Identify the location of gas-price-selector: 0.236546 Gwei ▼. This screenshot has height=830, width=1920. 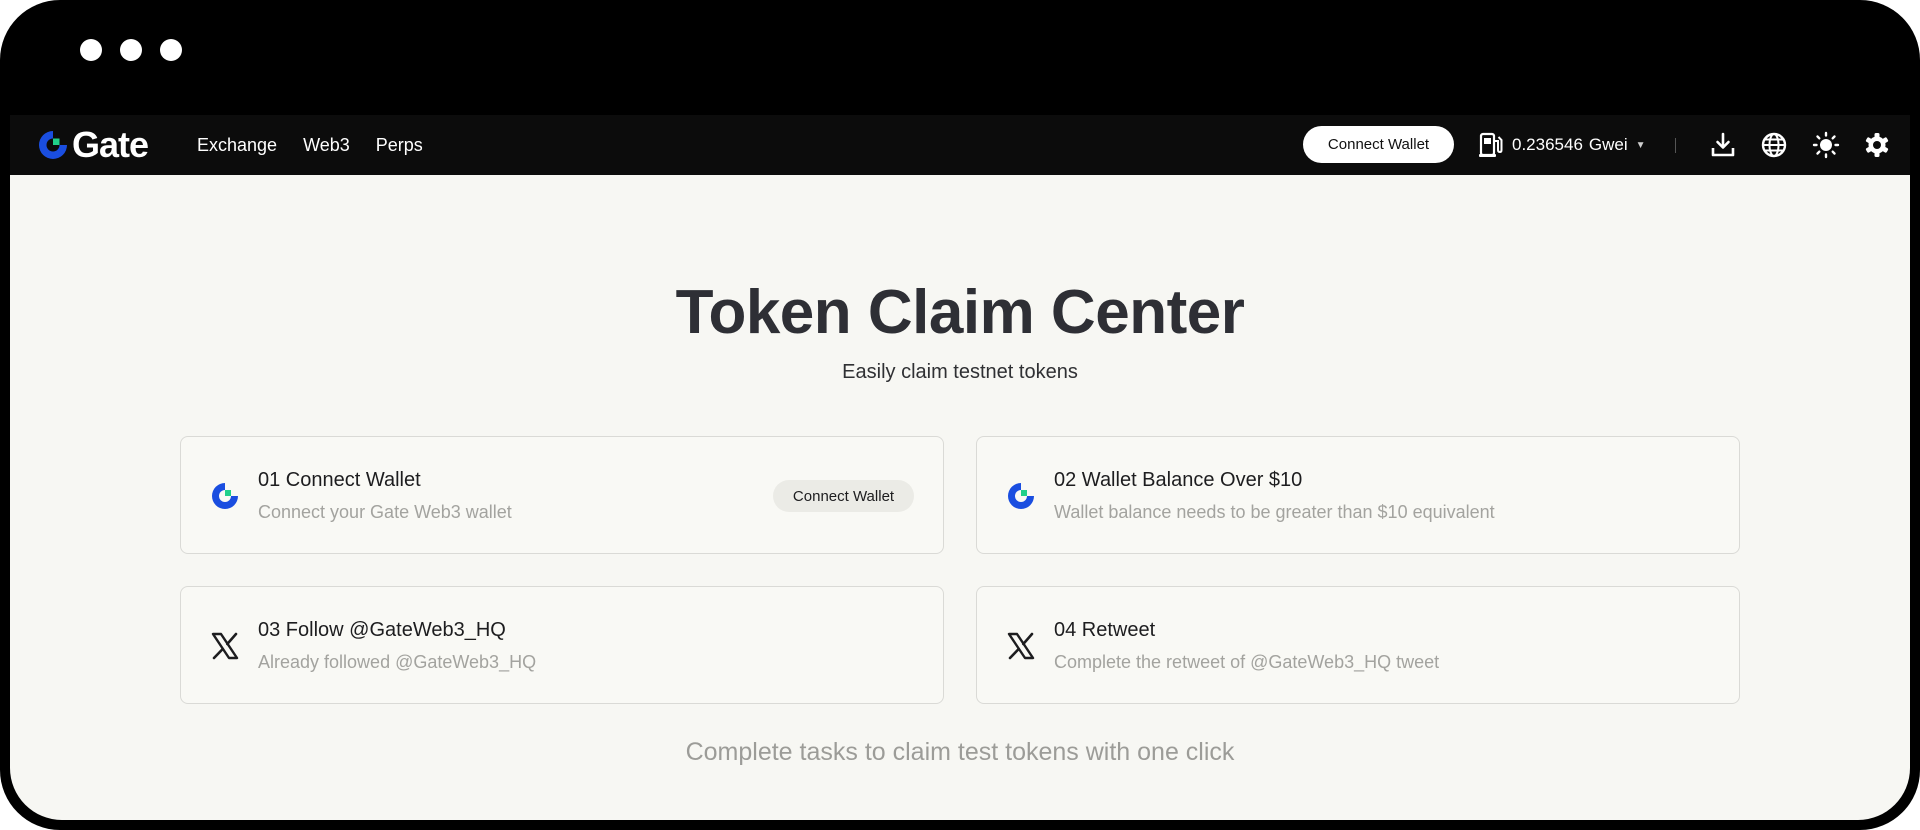
(1562, 145).